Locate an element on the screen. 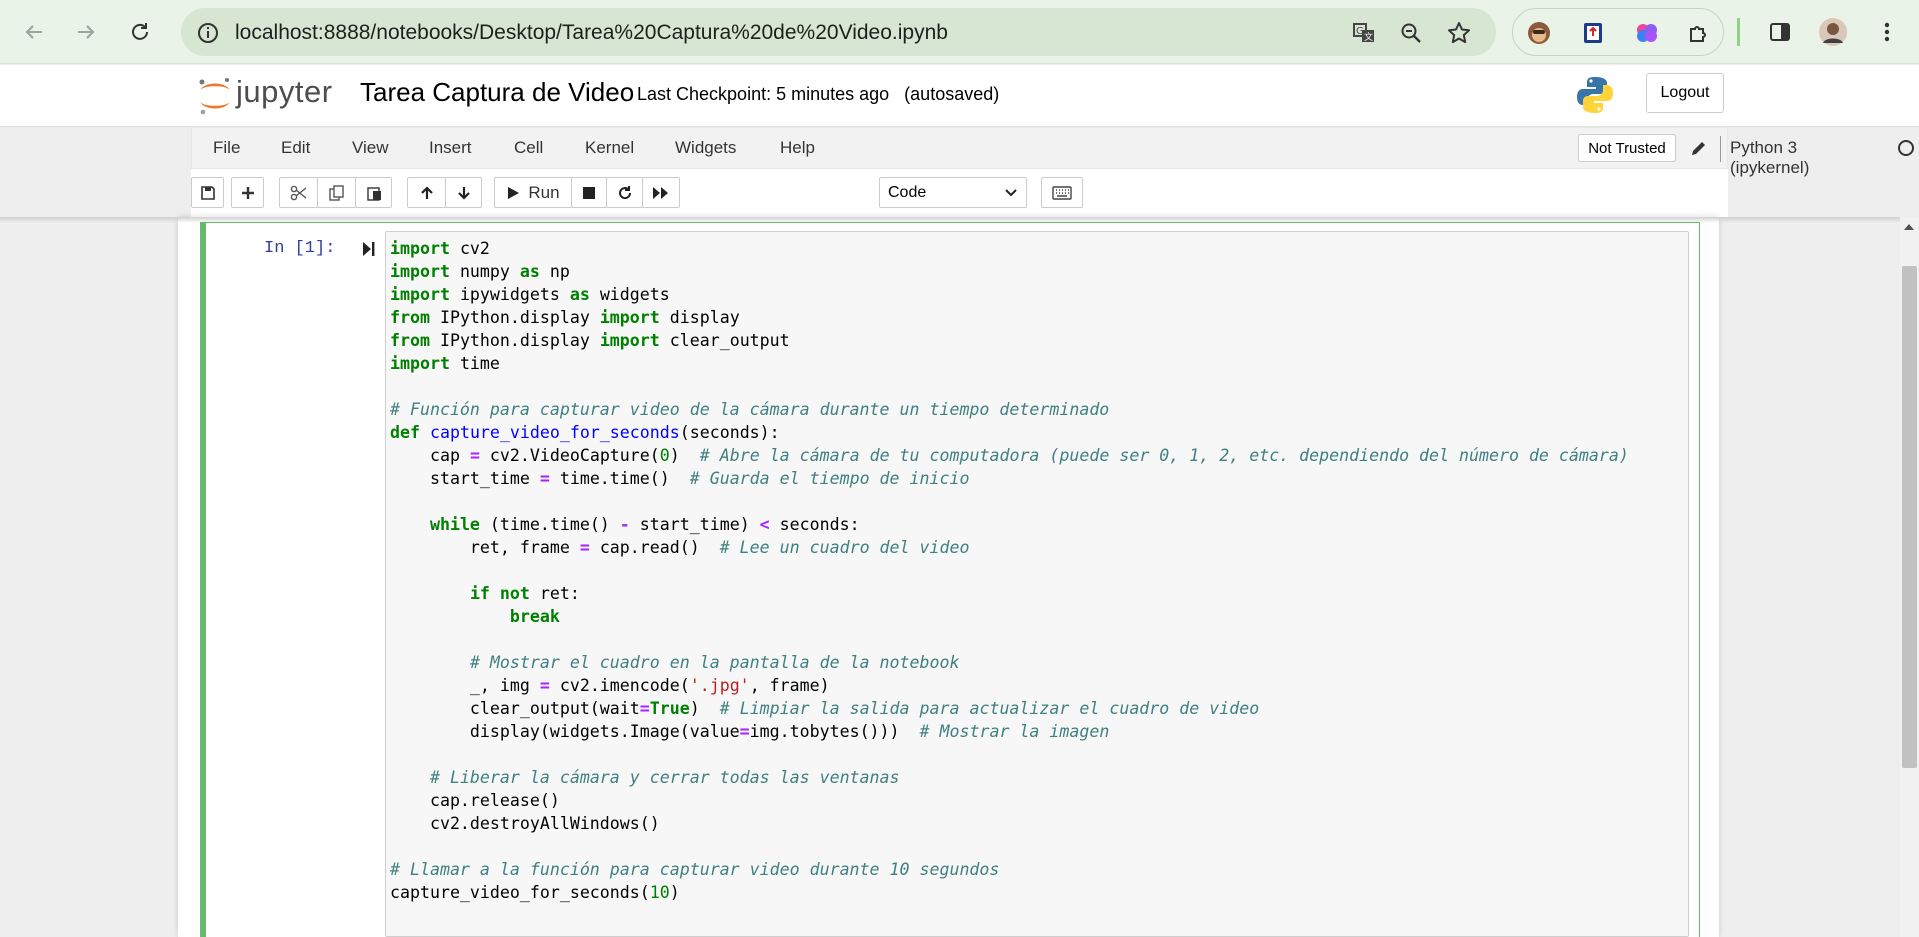  python-logo-icon is located at coordinates (1595, 95).